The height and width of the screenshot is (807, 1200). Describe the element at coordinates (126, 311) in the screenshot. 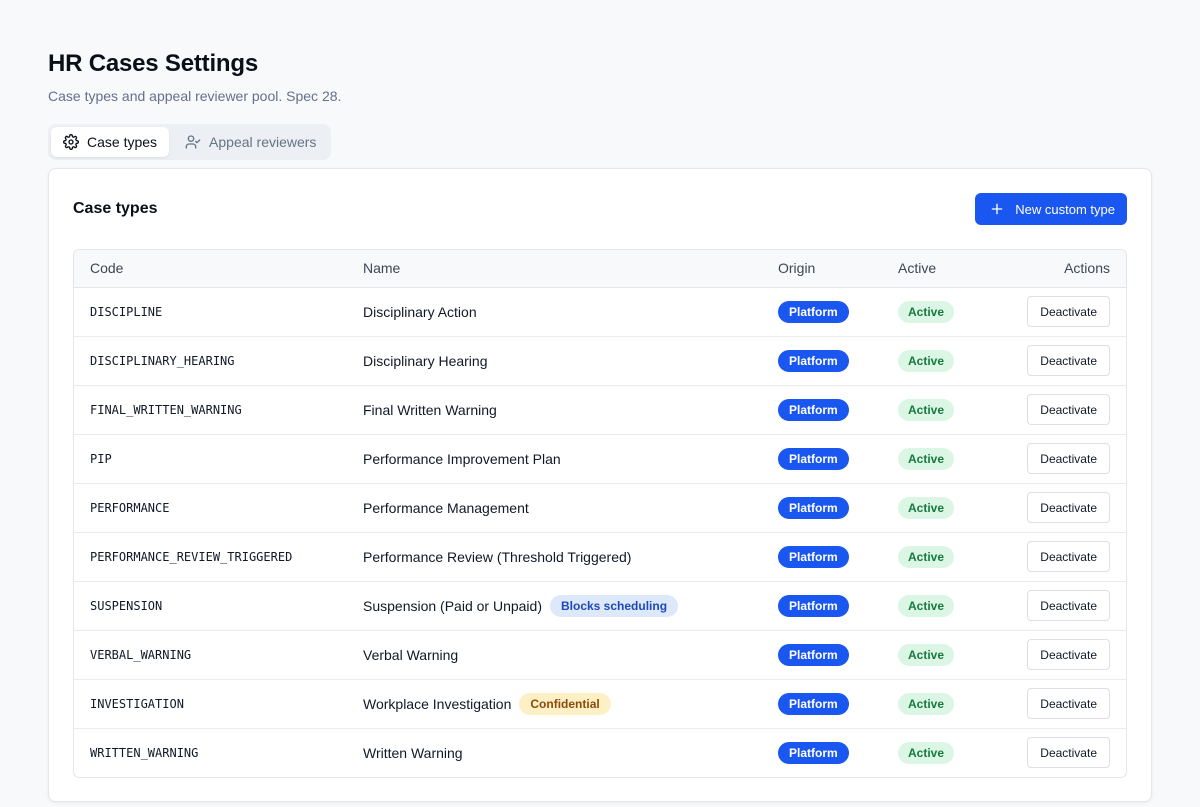

I see `case-type-code: DISCIPLINE` at that location.